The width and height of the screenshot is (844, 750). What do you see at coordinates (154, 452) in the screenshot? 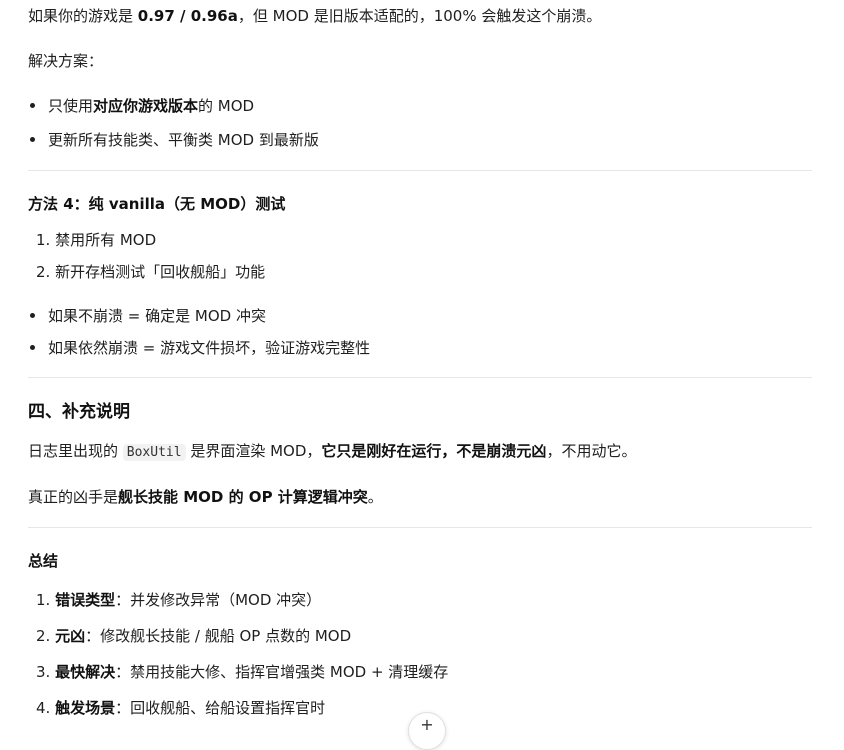
I see `inline-code: BoxUtil` at bounding box center [154, 452].